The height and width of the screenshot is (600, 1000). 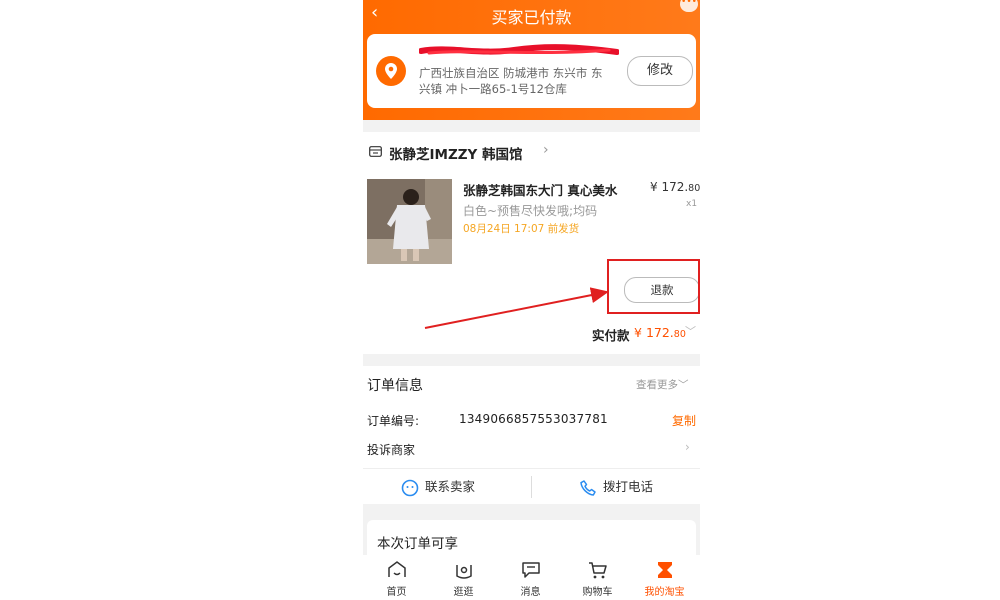 What do you see at coordinates (519, 49) in the screenshot?
I see `redacted-recipient-name` at bounding box center [519, 49].